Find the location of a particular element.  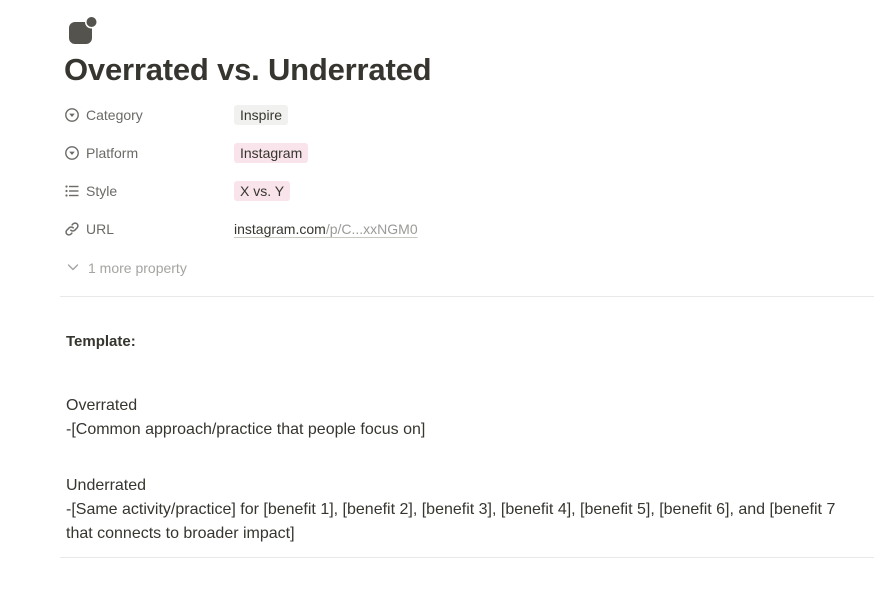

property-row-style: Style X vs. Y is located at coordinates (464, 191).